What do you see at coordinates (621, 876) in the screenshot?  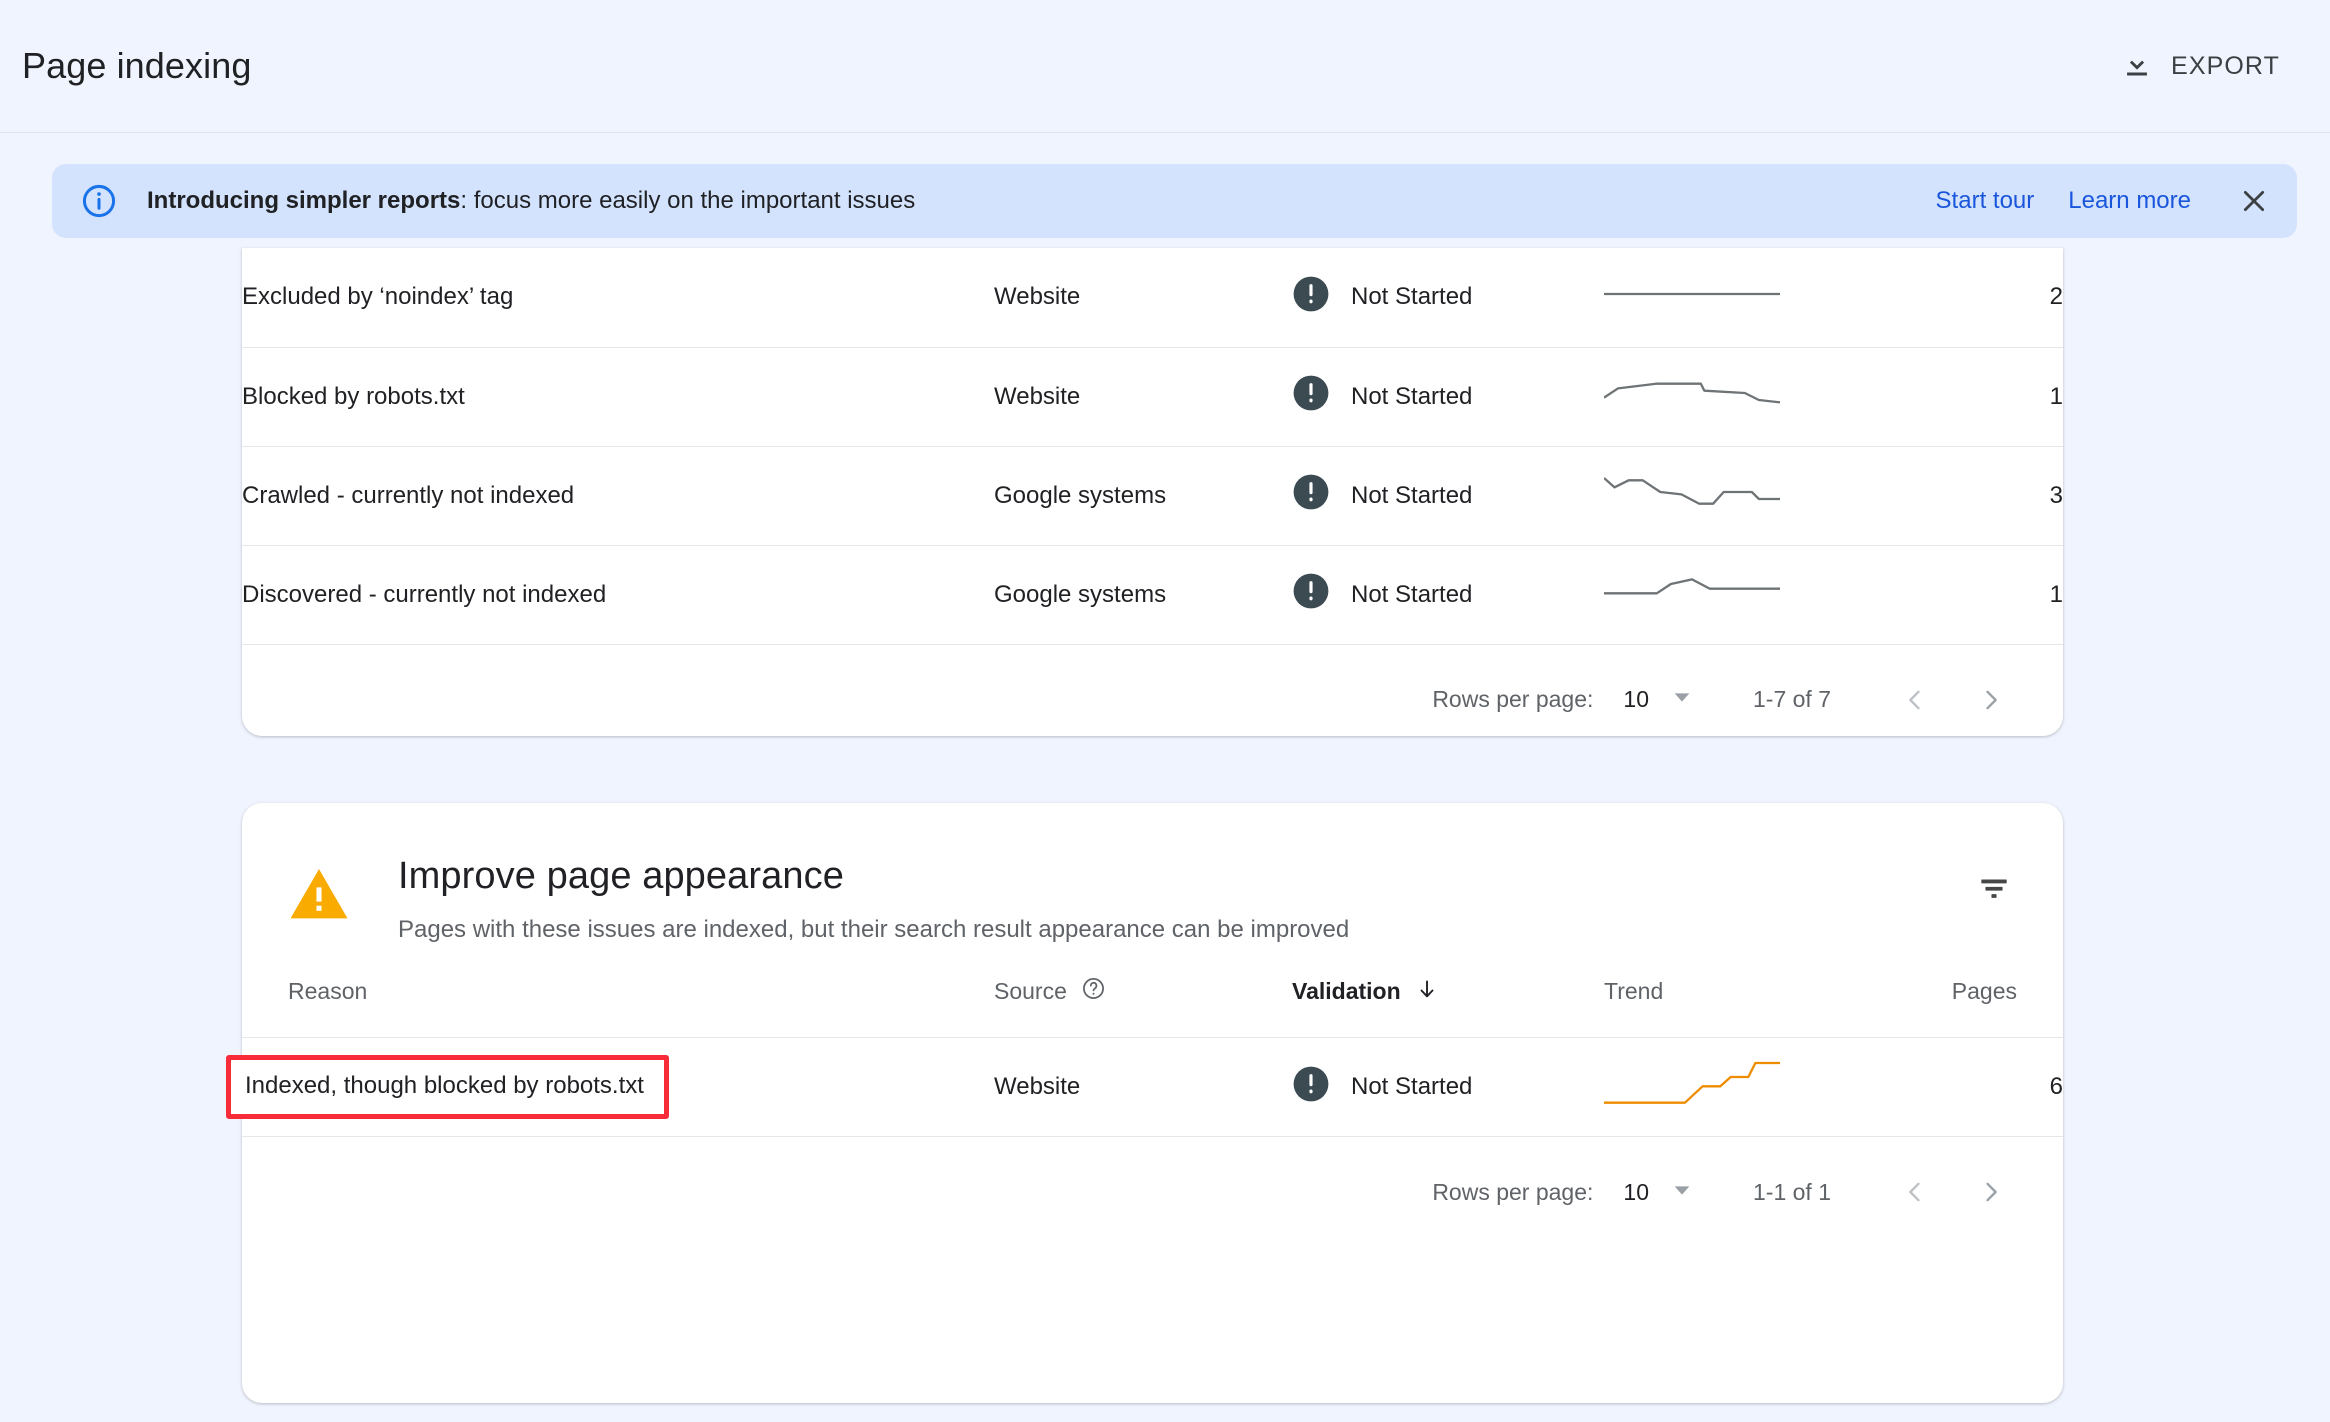 I see `section-title: Improve page appearance` at bounding box center [621, 876].